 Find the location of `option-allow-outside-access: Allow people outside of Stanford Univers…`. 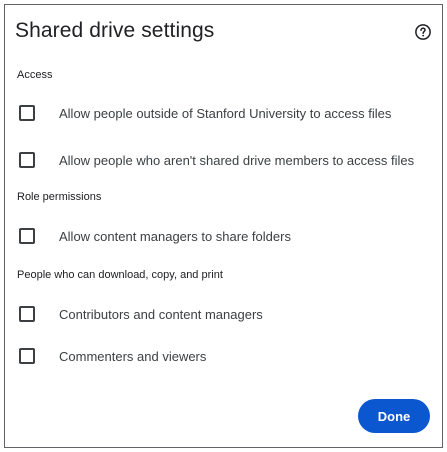

option-allow-outside-access: Allow people outside of Stanford Univers… is located at coordinates (205, 113).